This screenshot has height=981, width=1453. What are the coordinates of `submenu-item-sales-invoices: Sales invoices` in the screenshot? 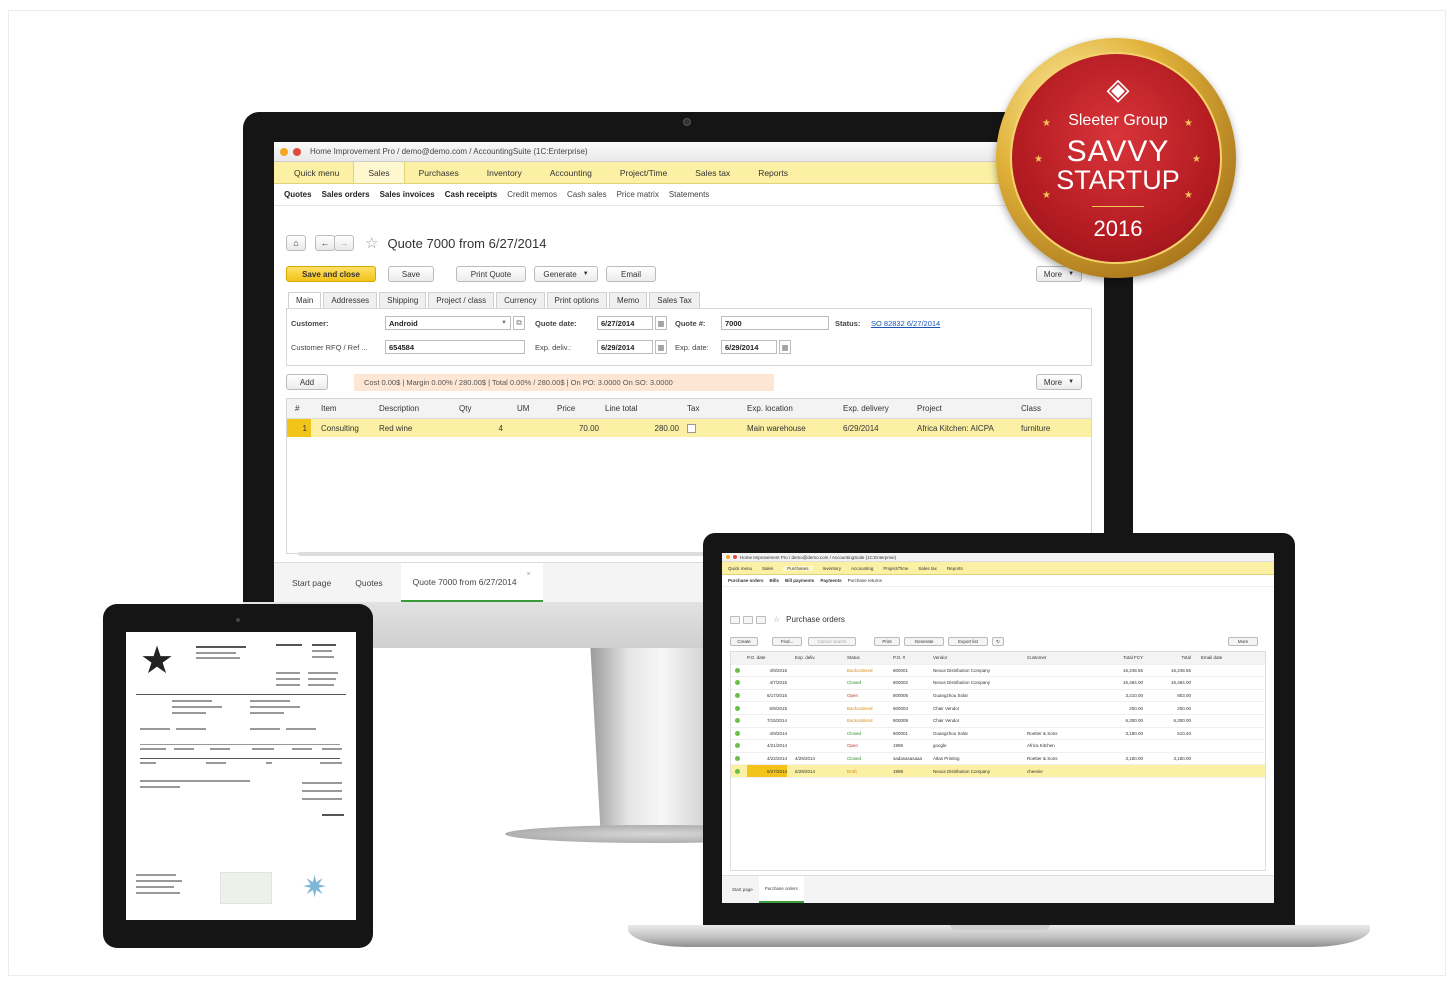 It's located at (407, 194).